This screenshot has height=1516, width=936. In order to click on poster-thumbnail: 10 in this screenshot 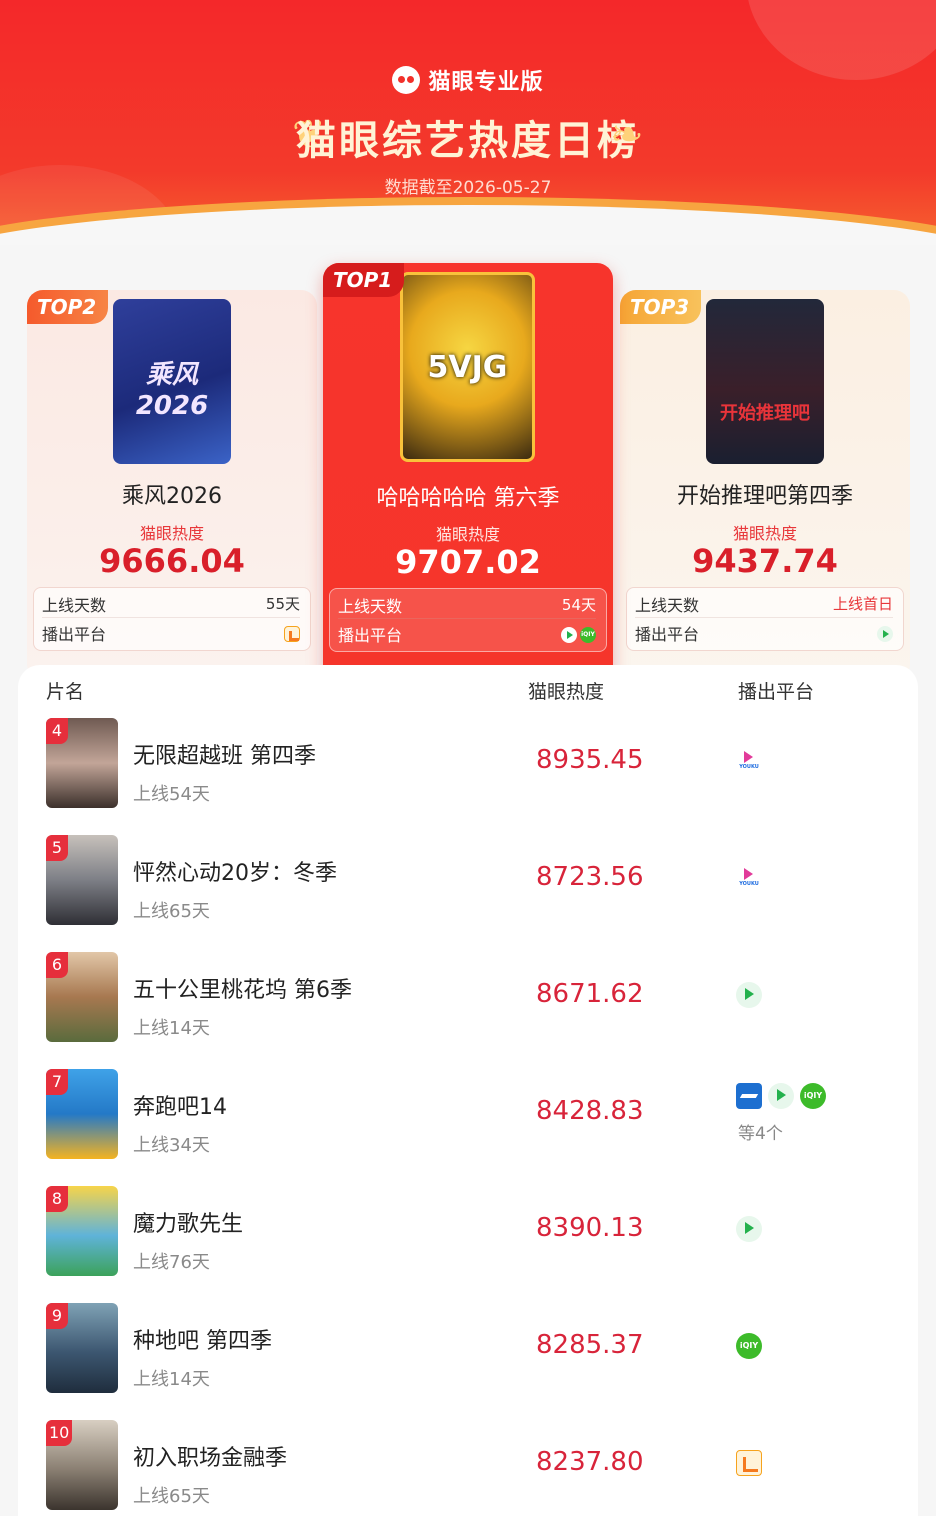, I will do `click(82, 1465)`.